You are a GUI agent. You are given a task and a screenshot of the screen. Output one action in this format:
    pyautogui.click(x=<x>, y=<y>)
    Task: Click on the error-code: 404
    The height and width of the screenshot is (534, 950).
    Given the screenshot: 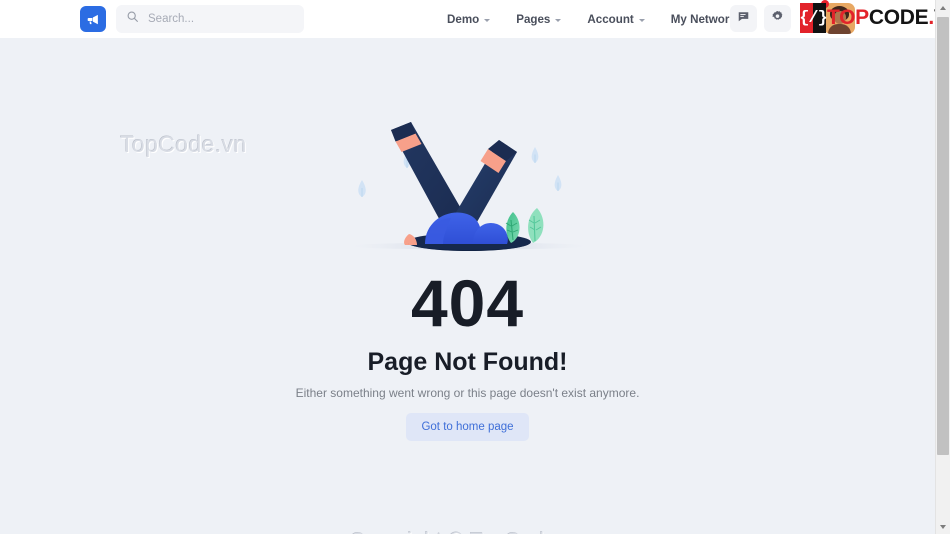 What is the action you would take?
    pyautogui.click(x=467, y=303)
    